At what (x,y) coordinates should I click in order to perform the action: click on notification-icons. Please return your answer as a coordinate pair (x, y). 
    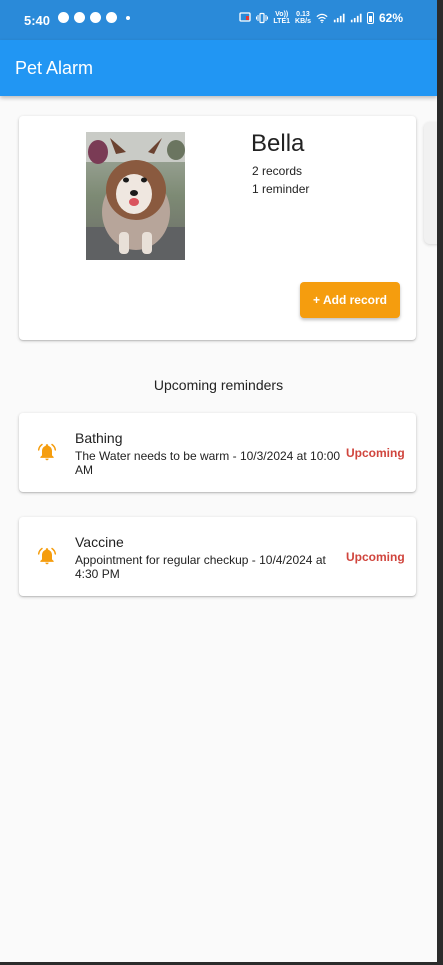
    Looking at the image, I should click on (94, 17).